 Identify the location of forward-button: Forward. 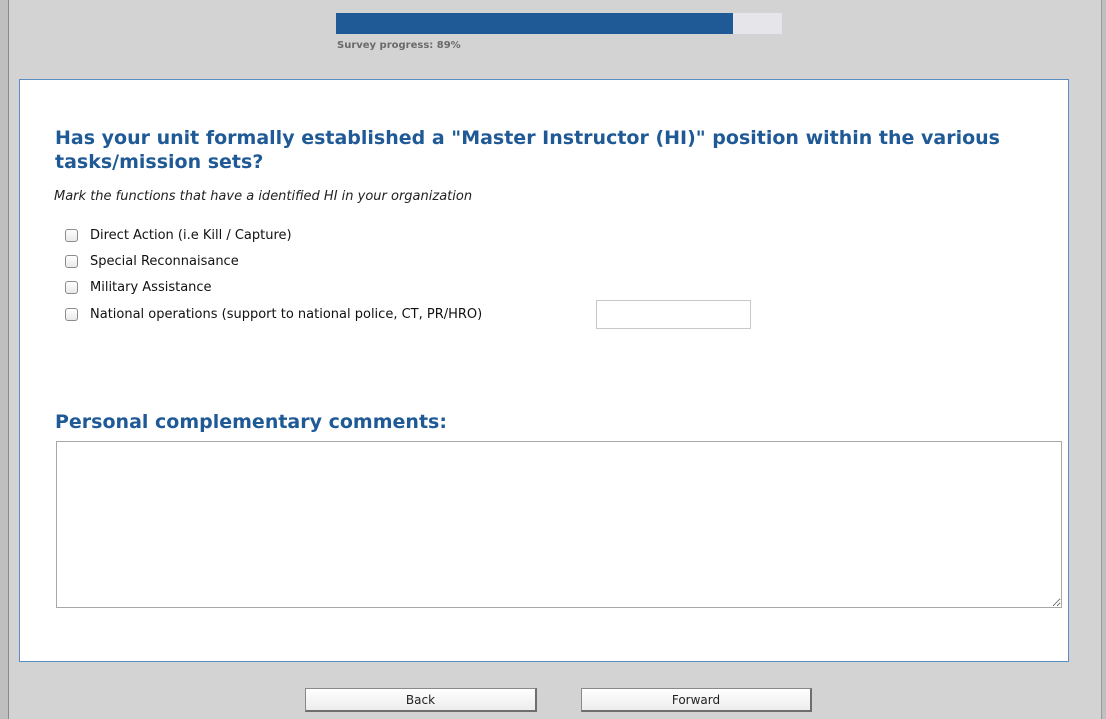
(696, 700).